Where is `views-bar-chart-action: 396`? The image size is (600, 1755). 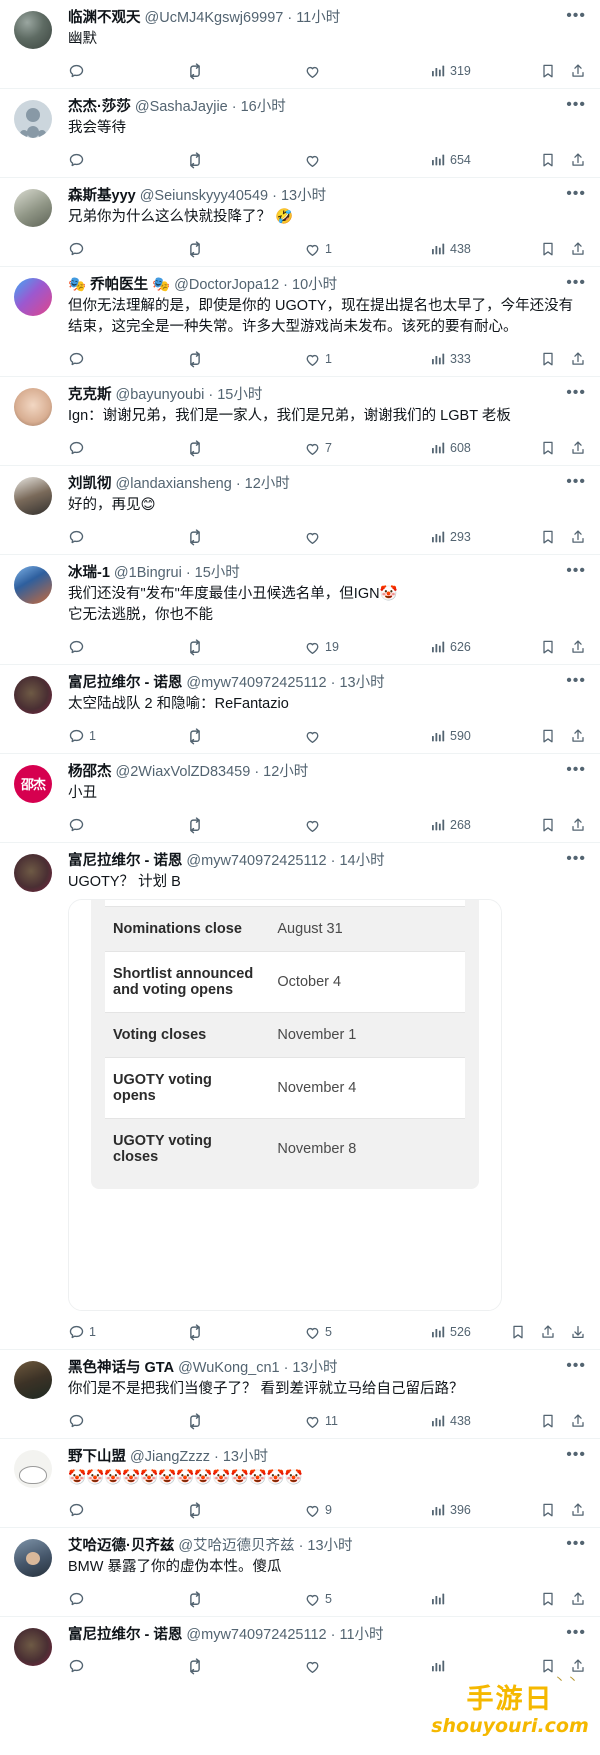
views-bar-chart-action: 396 is located at coordinates (476, 1510).